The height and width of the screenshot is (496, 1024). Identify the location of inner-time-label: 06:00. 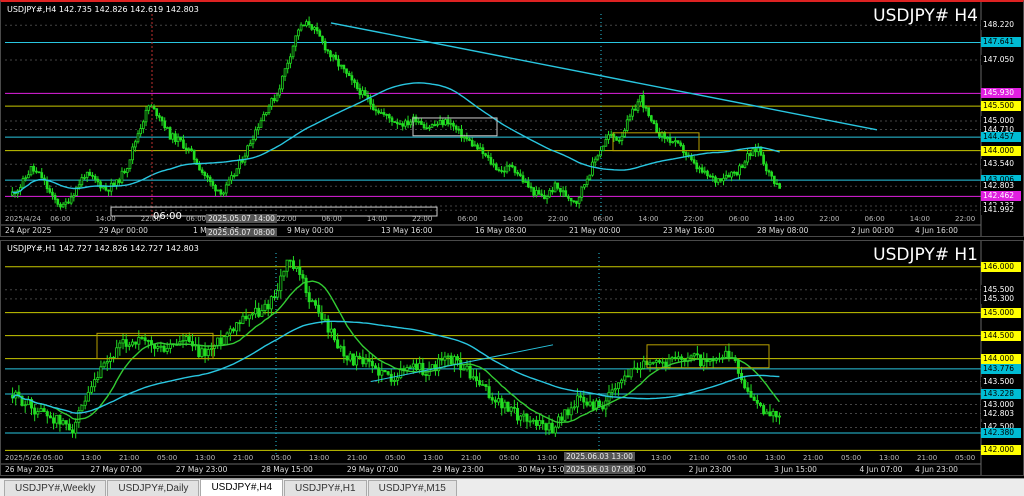
(874, 219).